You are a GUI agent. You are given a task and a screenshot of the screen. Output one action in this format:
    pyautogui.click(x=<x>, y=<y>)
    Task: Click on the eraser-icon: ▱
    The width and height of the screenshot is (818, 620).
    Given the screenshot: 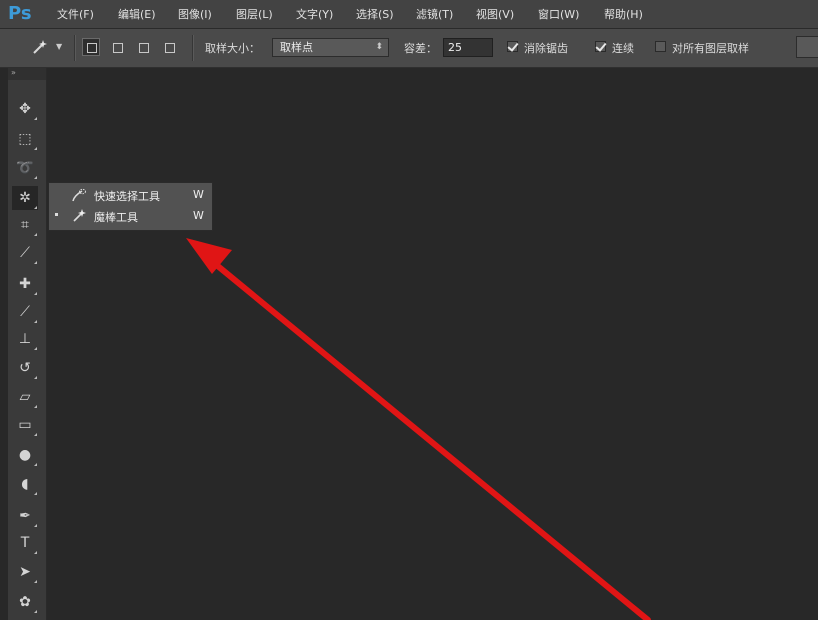 What is the action you would take?
    pyautogui.click(x=25, y=397)
    